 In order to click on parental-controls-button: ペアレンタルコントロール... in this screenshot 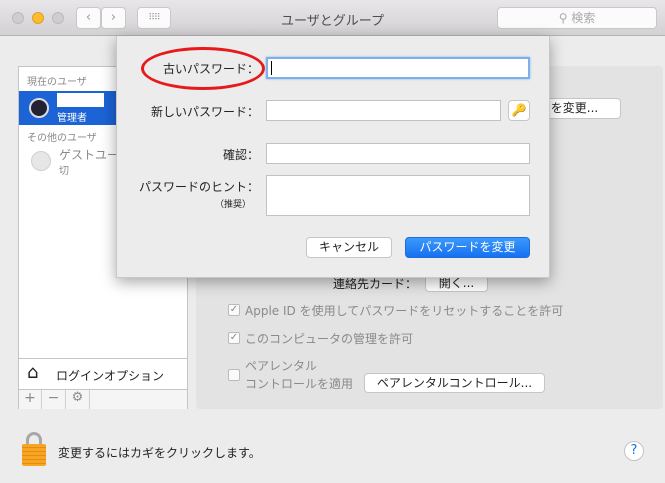, I will do `click(454, 383)`.